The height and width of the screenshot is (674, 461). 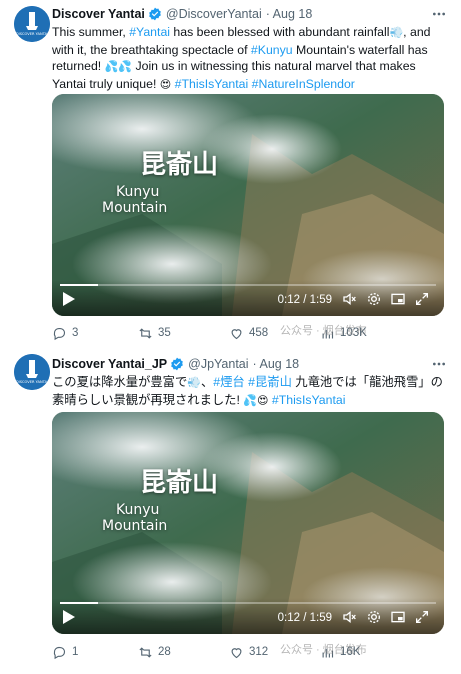 What do you see at coordinates (259, 333) in the screenshot?
I see `like-count: 458` at bounding box center [259, 333].